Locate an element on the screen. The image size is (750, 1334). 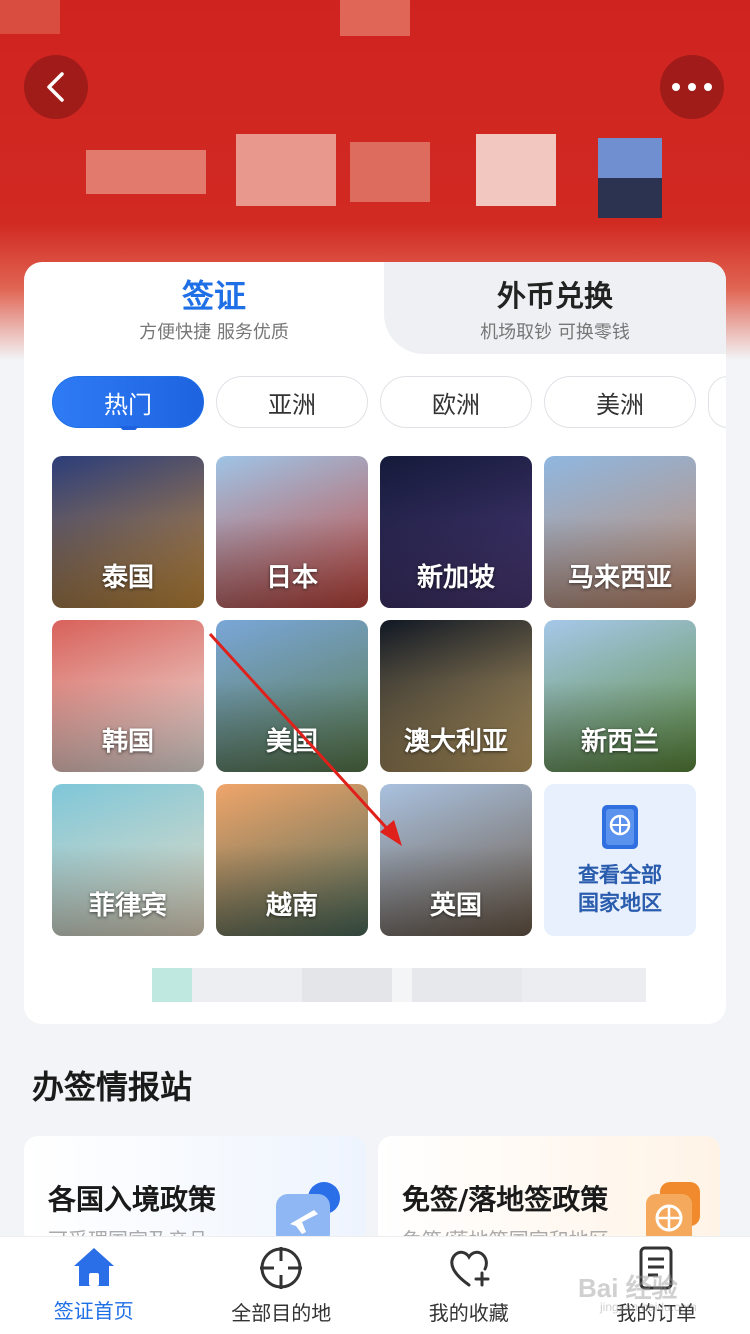
entry-policy-card: 各国入境政策 可受理国家及产品 is located at coordinates (195, 1191).